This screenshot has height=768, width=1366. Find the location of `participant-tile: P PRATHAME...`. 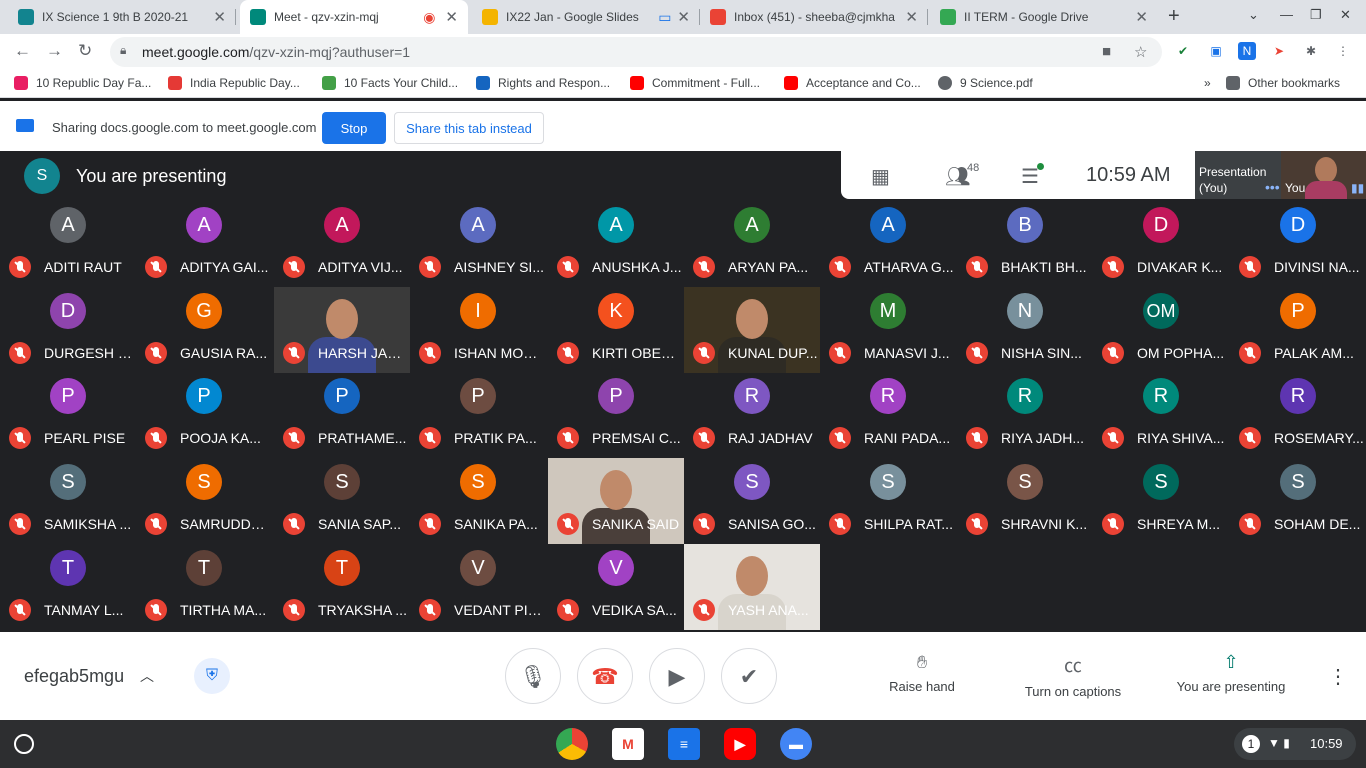

participant-tile: P PRATHAME... is located at coordinates (342, 415).